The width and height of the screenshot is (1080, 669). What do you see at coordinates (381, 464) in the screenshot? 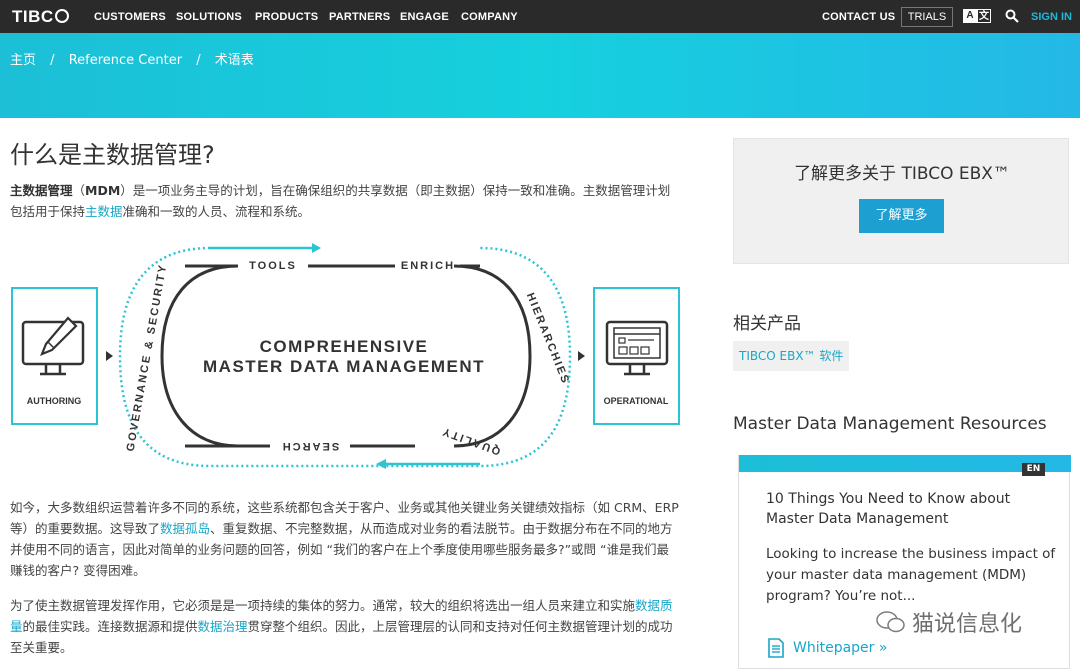
I see `arrow-left-icon` at bounding box center [381, 464].